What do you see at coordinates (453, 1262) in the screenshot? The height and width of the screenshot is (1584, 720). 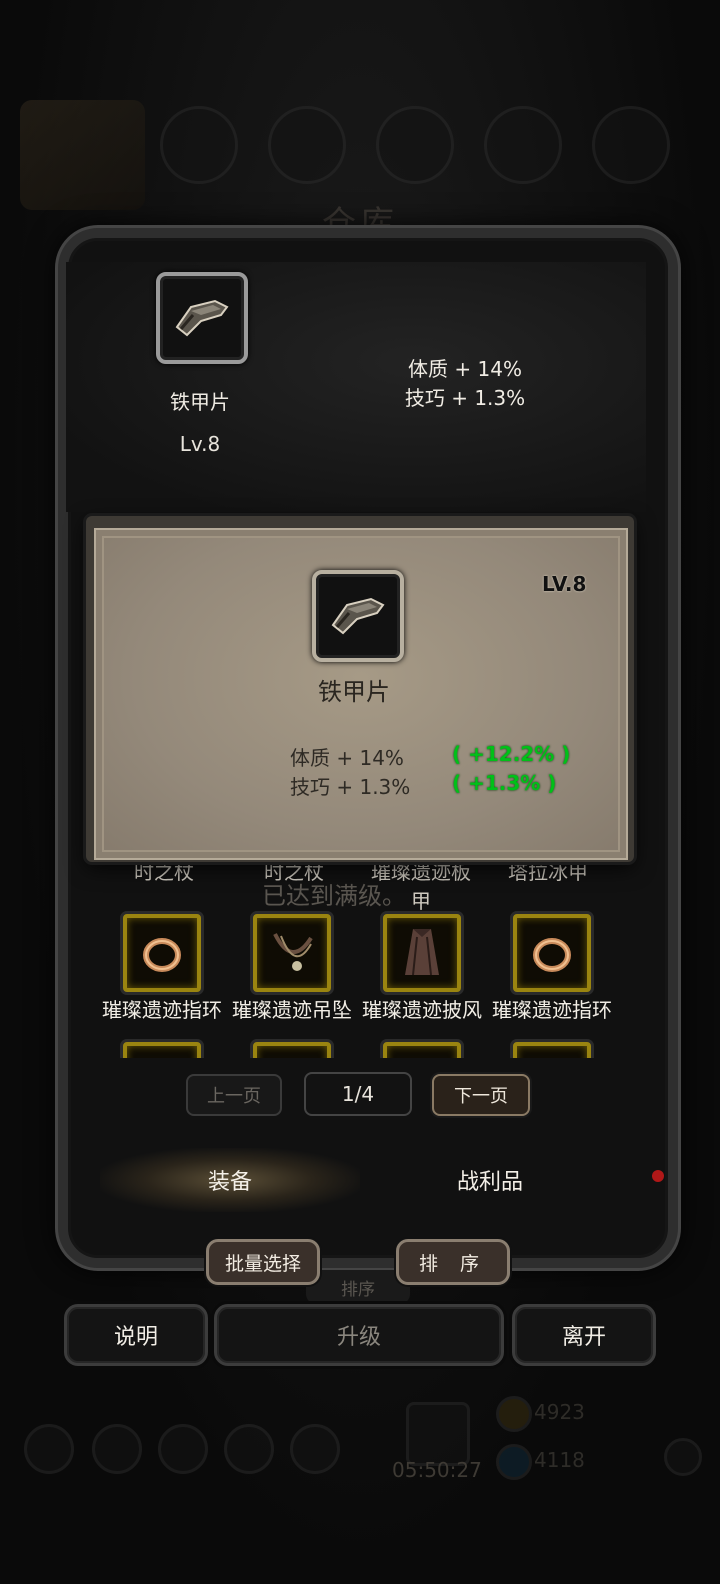 I see `sort-button: 排 序` at bounding box center [453, 1262].